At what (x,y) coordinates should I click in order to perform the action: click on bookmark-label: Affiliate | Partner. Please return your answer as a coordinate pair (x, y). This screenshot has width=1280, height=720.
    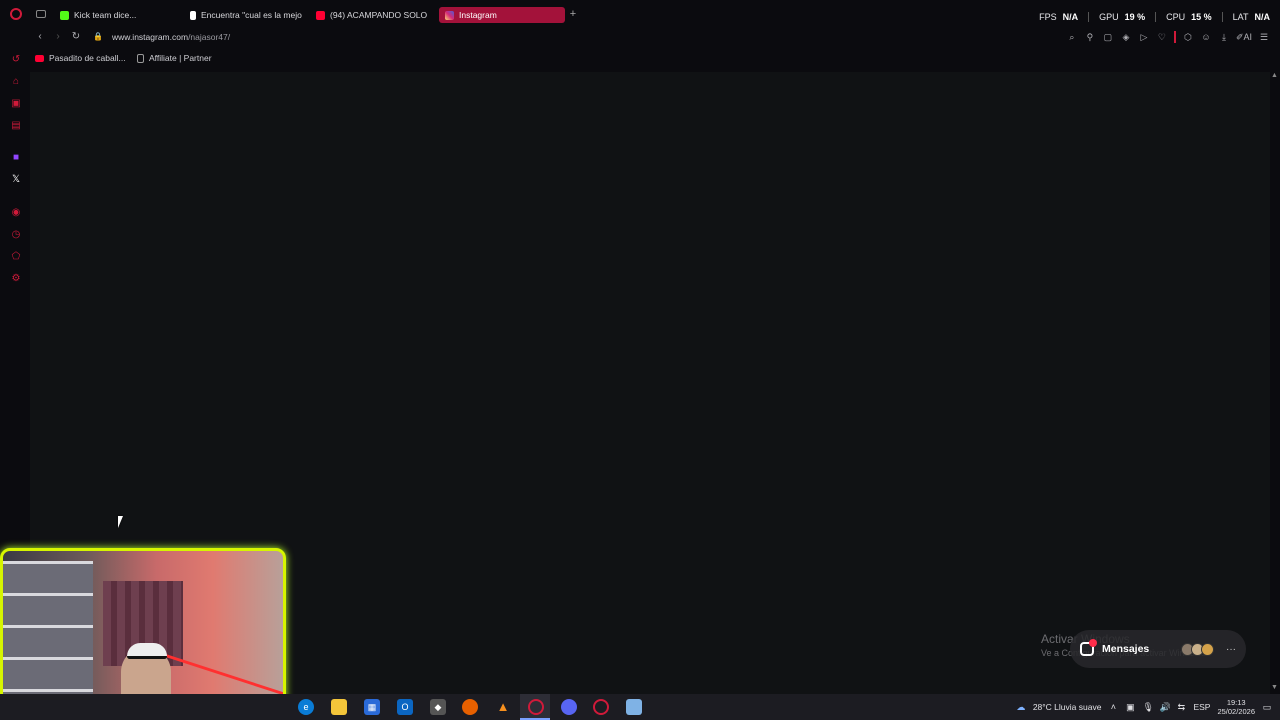
    Looking at the image, I should click on (180, 58).